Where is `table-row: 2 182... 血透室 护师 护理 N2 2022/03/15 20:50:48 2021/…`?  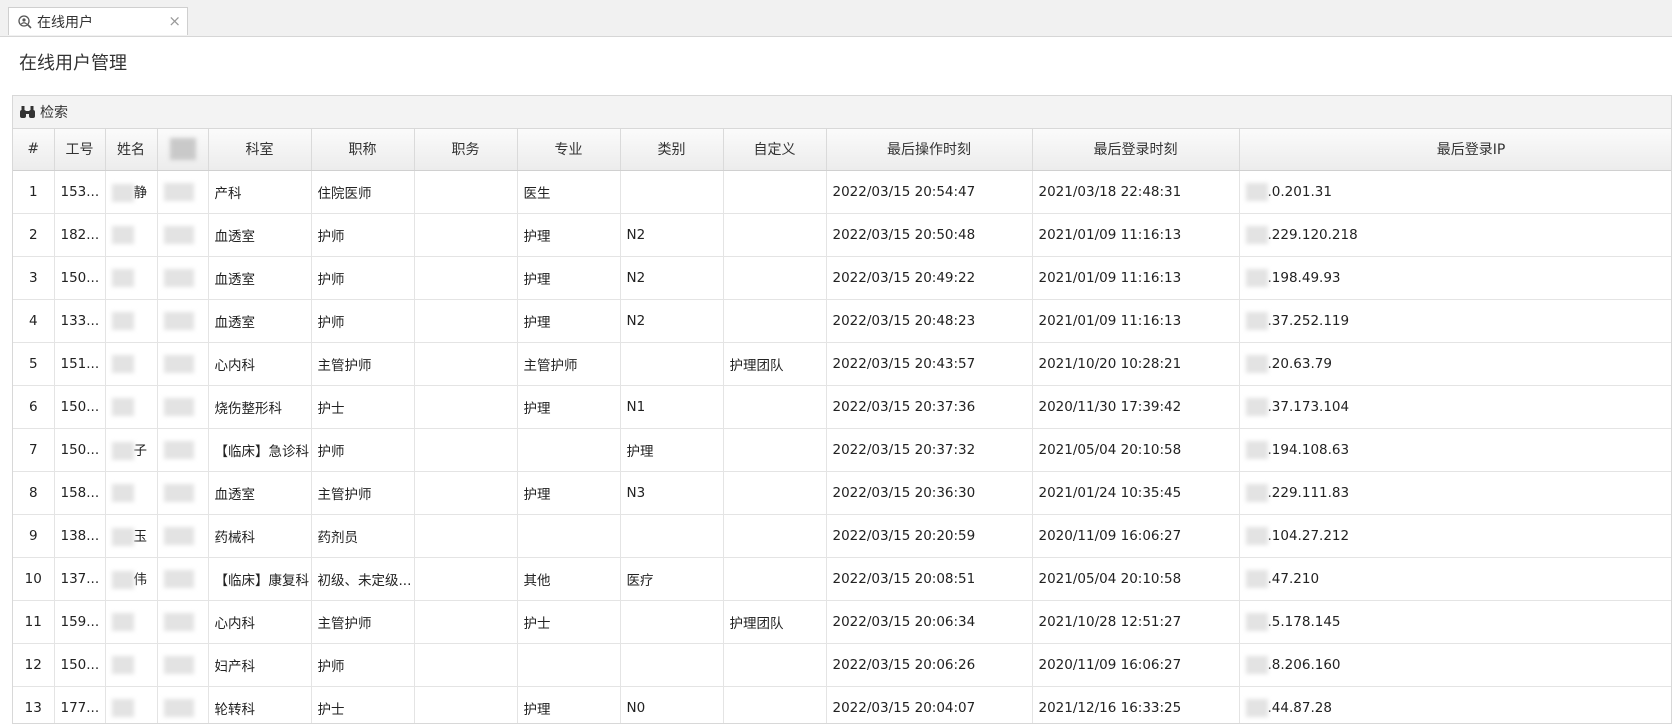 table-row: 2 182... 血透室 护师 护理 N2 2022/03/15 20:50:48 2021/… is located at coordinates (842, 235).